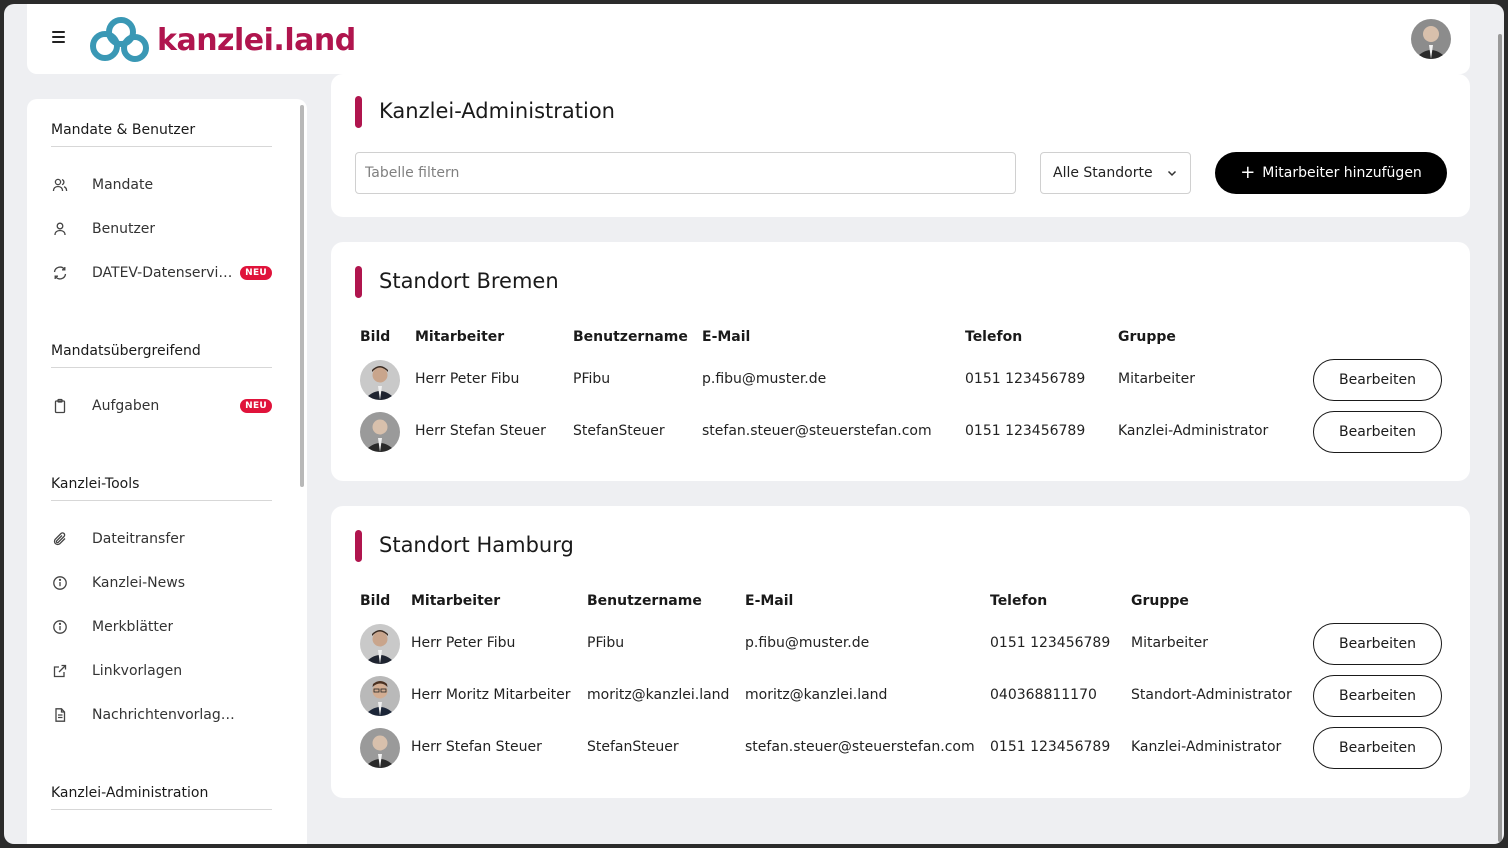 This screenshot has height=848, width=1508. I want to click on location-select: Alle Standorte, so click(1115, 173).